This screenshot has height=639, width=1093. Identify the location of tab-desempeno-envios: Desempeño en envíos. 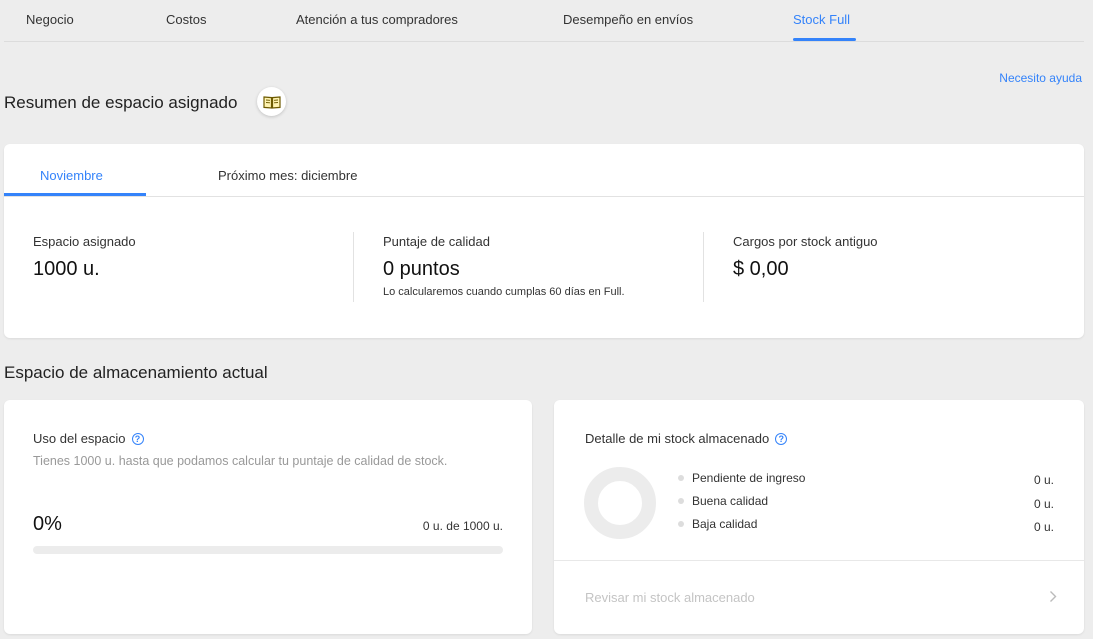
(628, 19).